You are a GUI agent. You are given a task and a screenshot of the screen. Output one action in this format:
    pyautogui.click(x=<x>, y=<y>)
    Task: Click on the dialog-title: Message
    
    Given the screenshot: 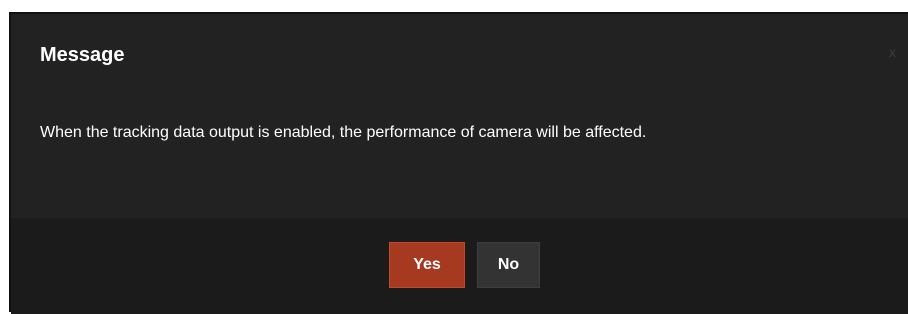 What is the action you would take?
    pyautogui.click(x=82, y=55)
    